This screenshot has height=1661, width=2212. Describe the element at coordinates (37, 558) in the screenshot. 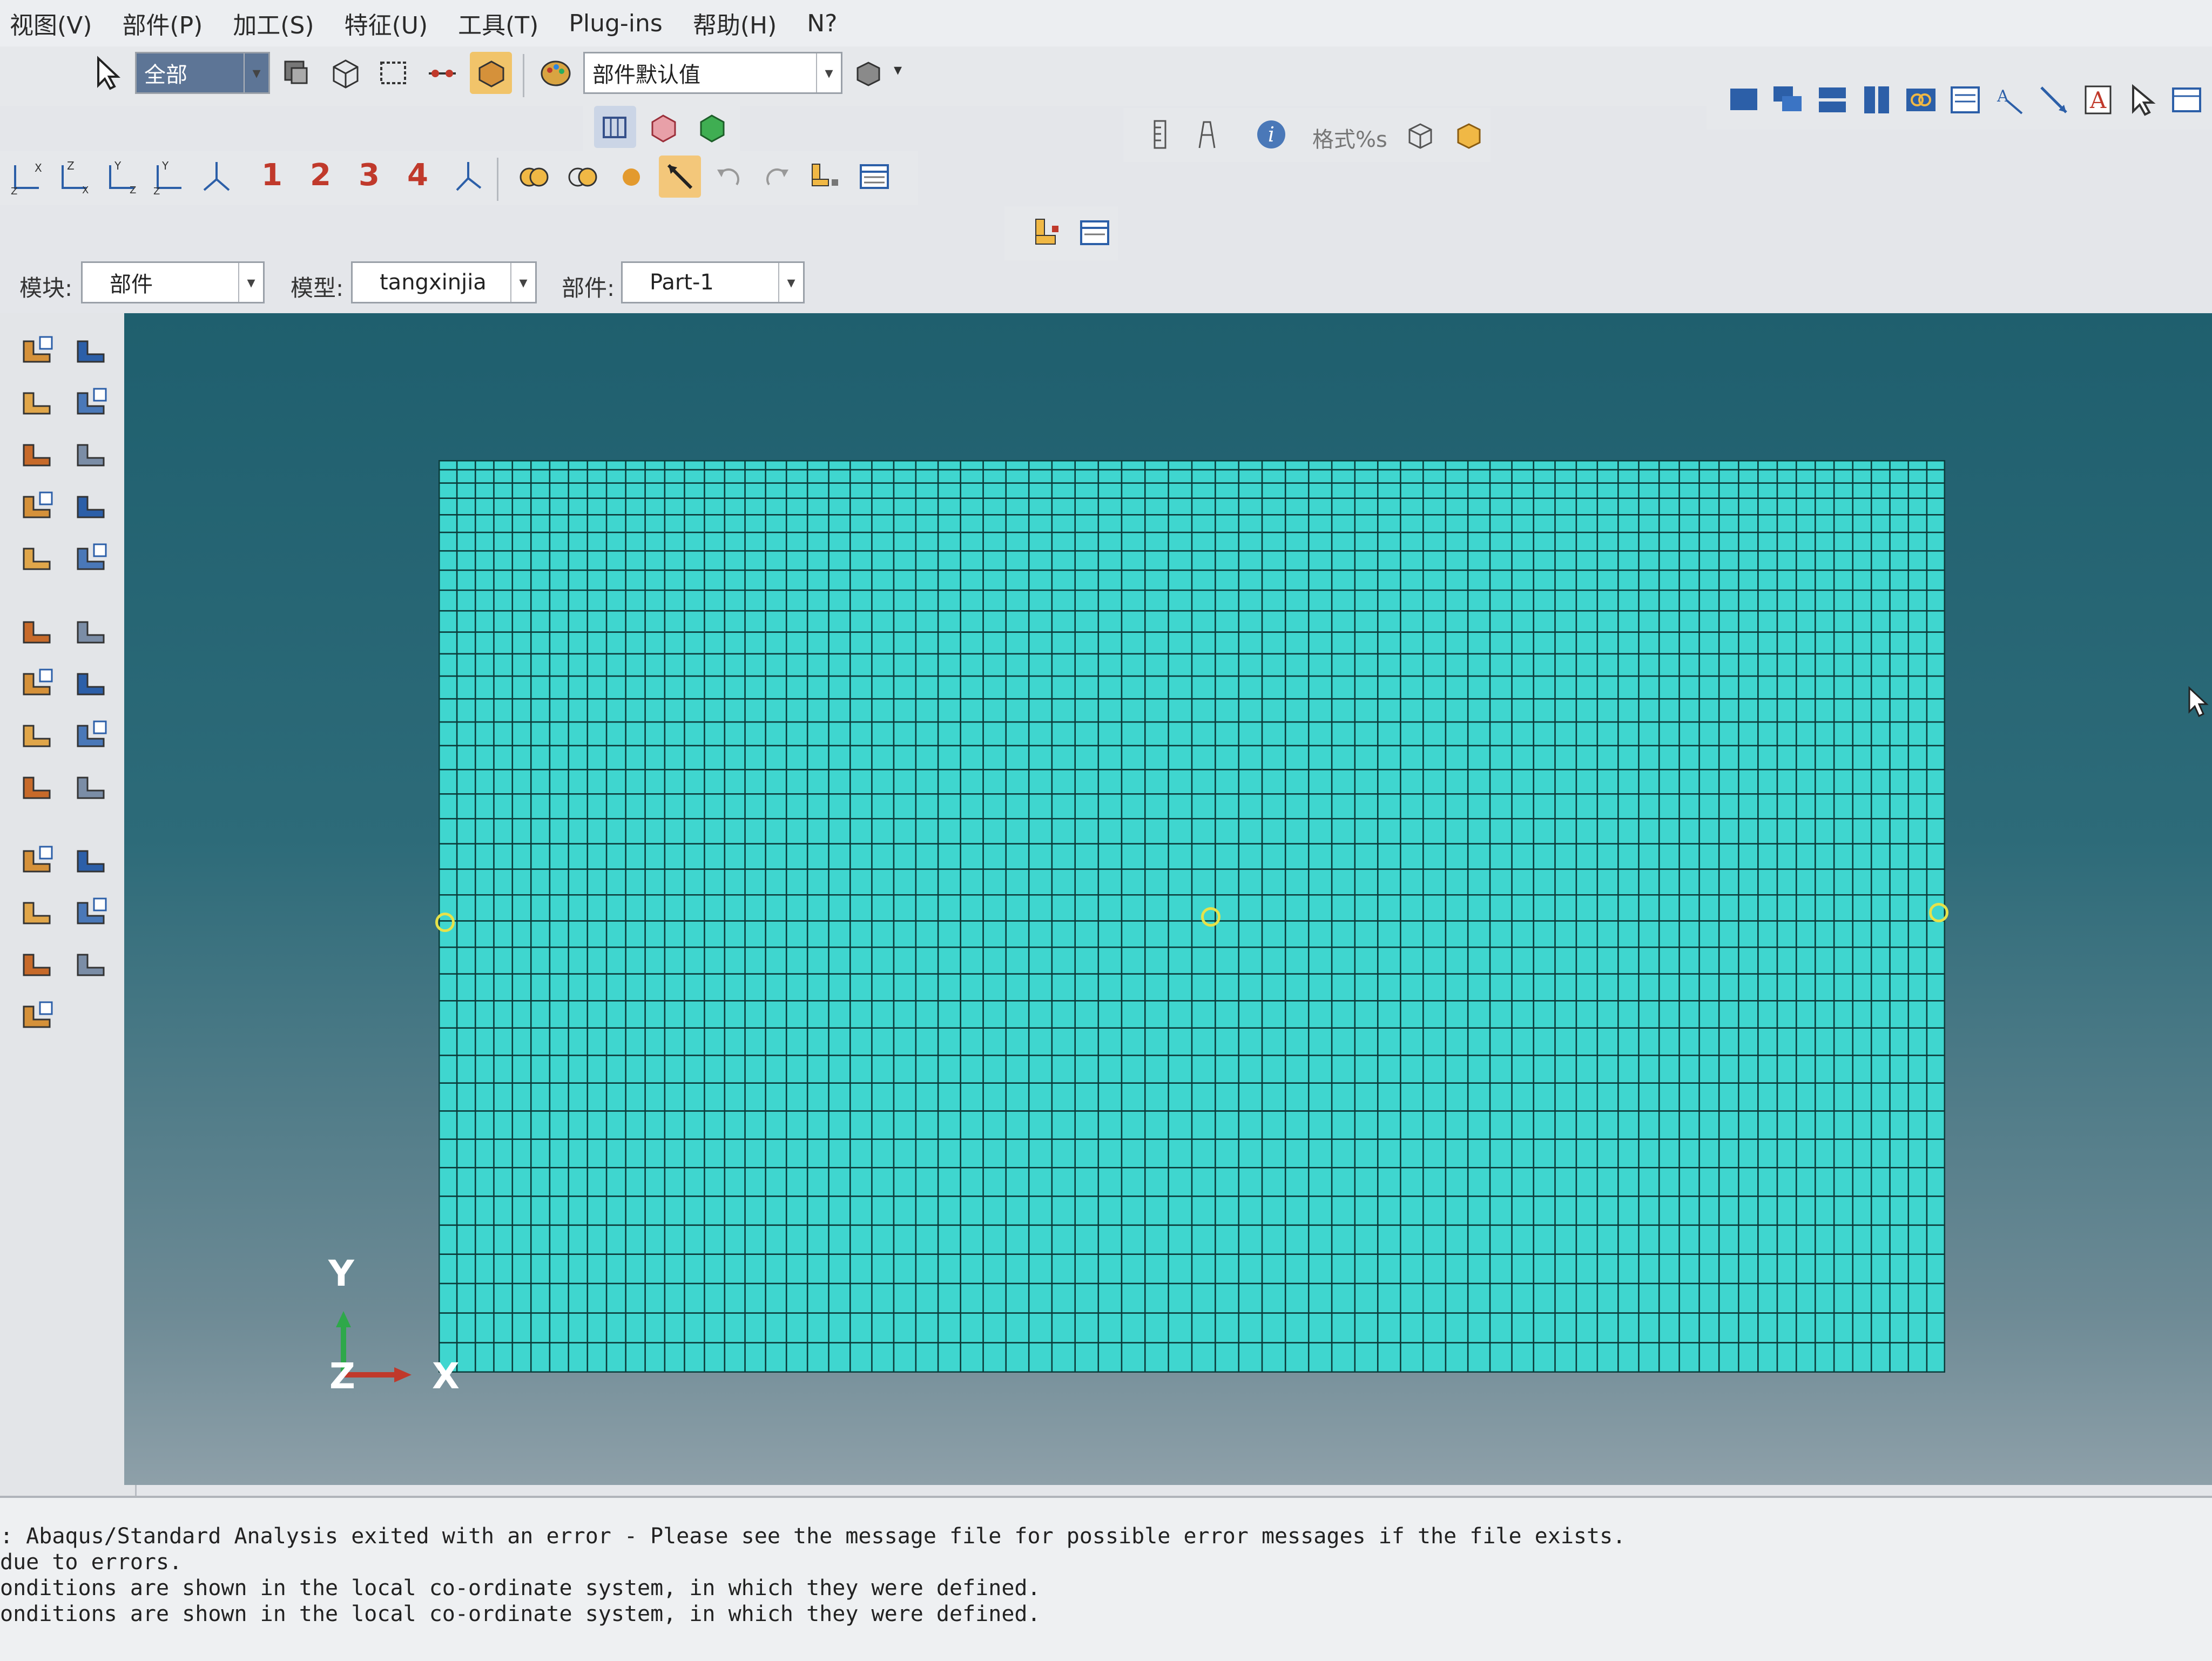

I see `partition-face-icon` at that location.